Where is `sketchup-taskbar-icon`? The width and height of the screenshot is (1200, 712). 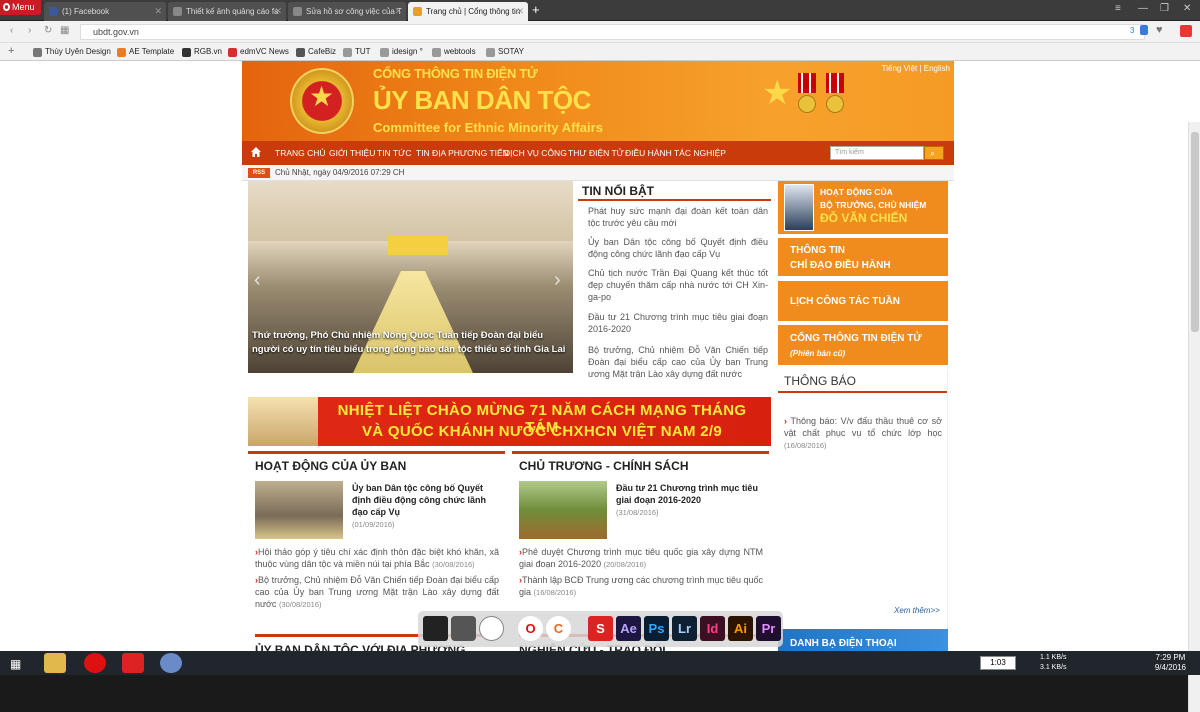 sketchup-taskbar-icon is located at coordinates (133, 663).